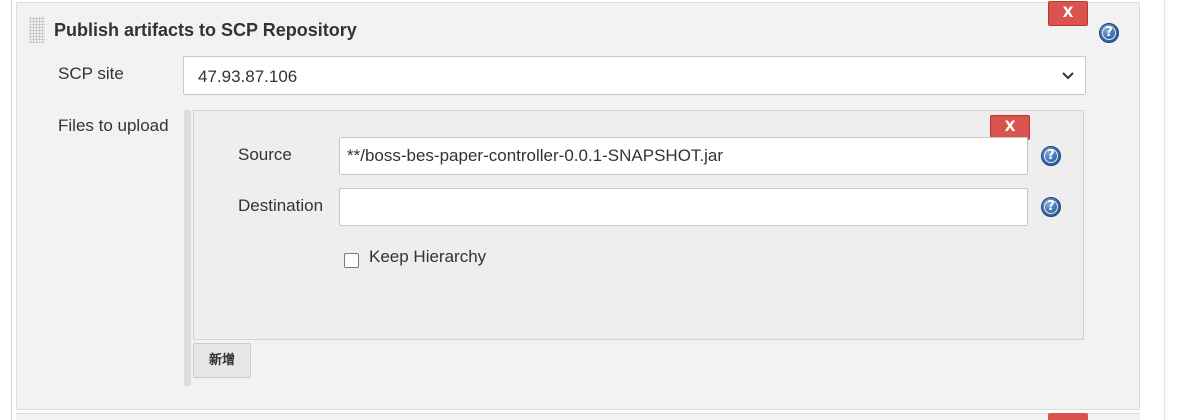 This screenshot has width=1181, height=420. What do you see at coordinates (248, 76) in the screenshot?
I see `scp-site-selected-value: 47.93.87.106` at bounding box center [248, 76].